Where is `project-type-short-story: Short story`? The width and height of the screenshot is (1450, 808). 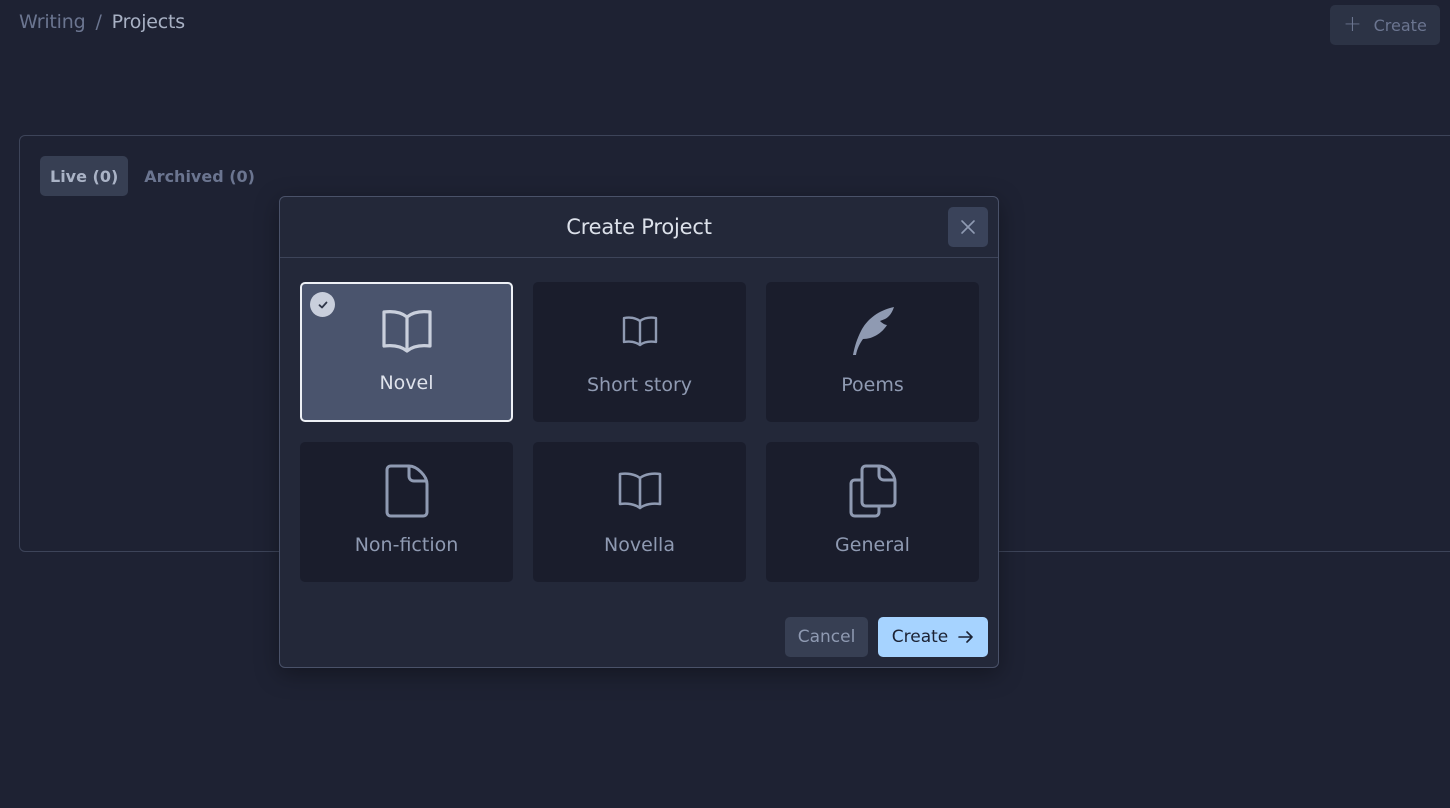
project-type-short-story: Short story is located at coordinates (639, 352).